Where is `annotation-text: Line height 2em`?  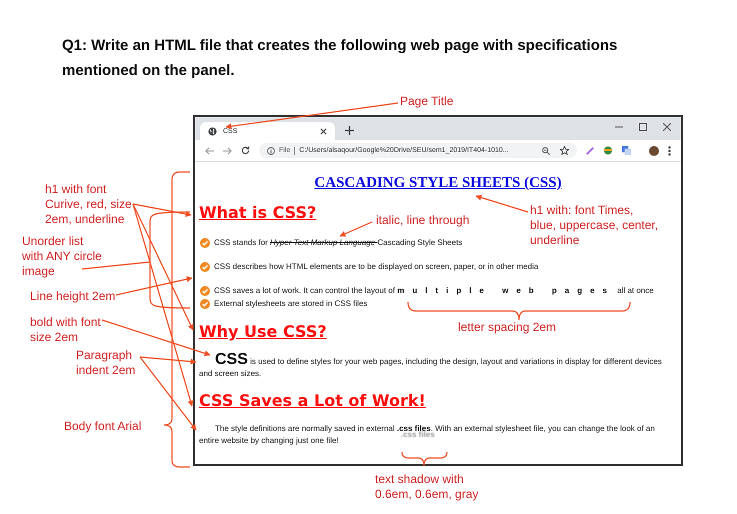 annotation-text: Line height 2em is located at coordinates (73, 296).